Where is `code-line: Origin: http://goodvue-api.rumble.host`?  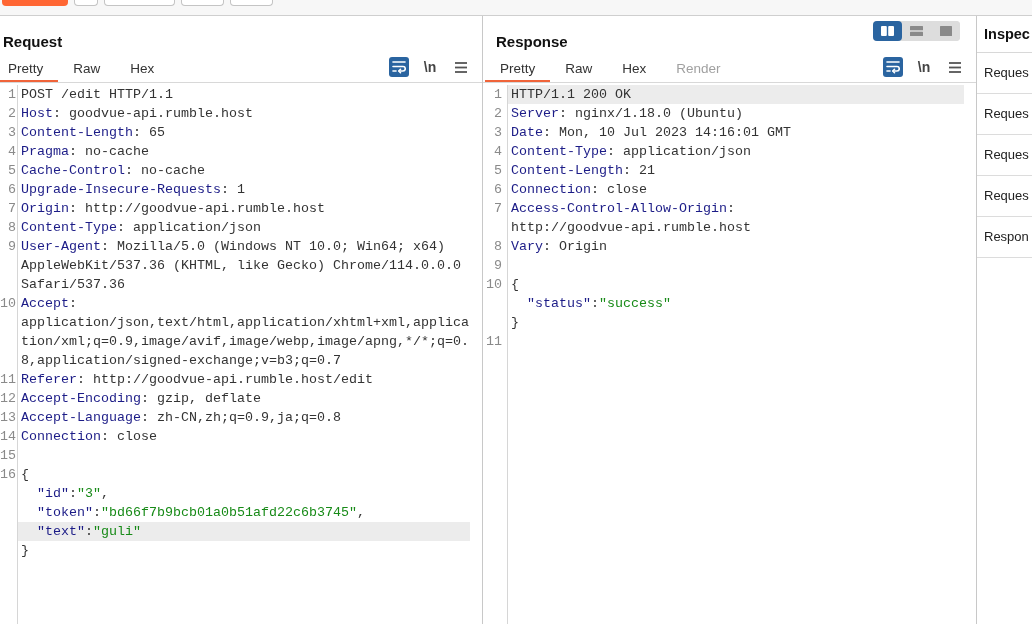
code-line: Origin: http://goodvue-api.rumble.host is located at coordinates (172, 209).